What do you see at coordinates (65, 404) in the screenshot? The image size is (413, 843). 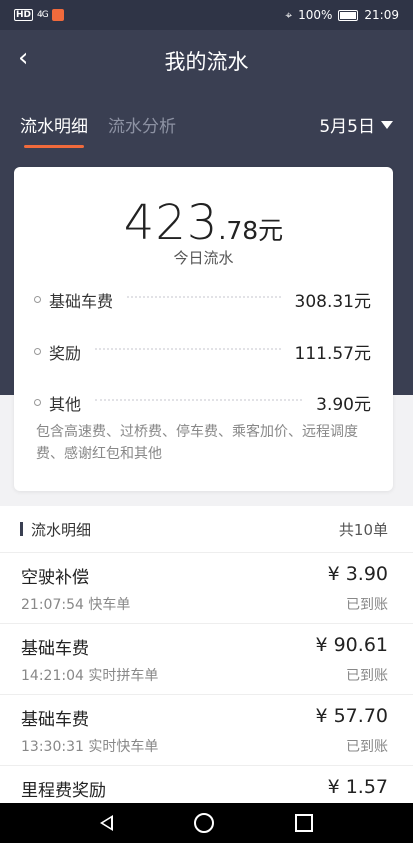 I see `row-label: 其他` at bounding box center [65, 404].